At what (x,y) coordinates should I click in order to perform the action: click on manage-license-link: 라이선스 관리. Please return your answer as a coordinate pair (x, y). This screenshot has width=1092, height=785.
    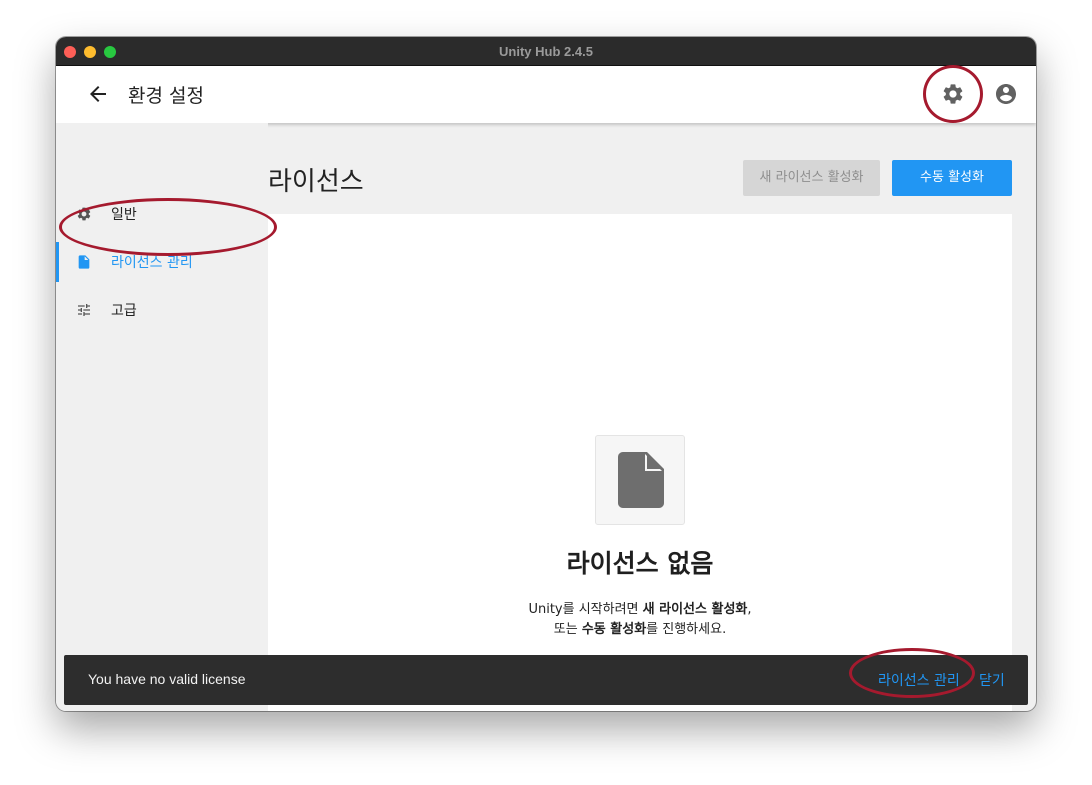
    Looking at the image, I should click on (919, 680).